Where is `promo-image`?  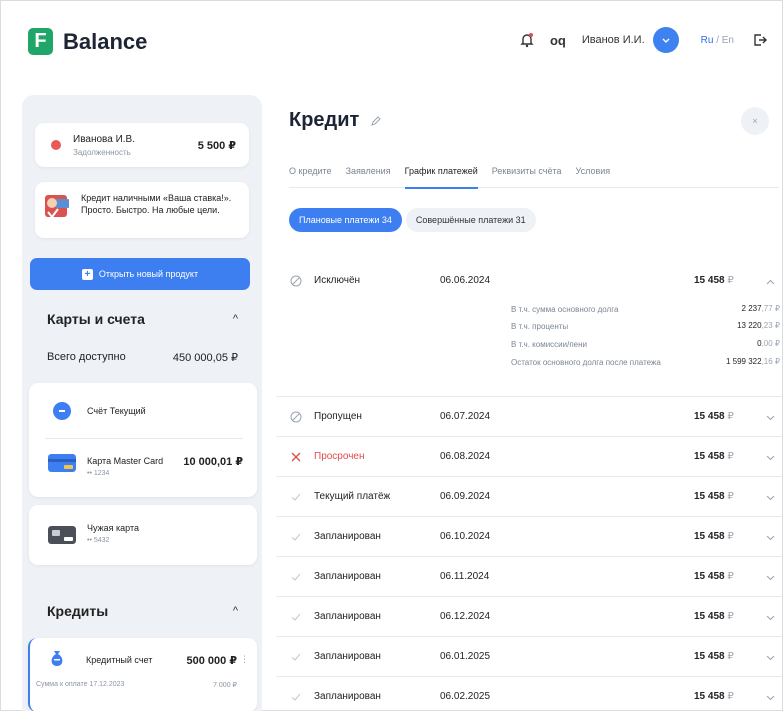 promo-image is located at coordinates (57, 207).